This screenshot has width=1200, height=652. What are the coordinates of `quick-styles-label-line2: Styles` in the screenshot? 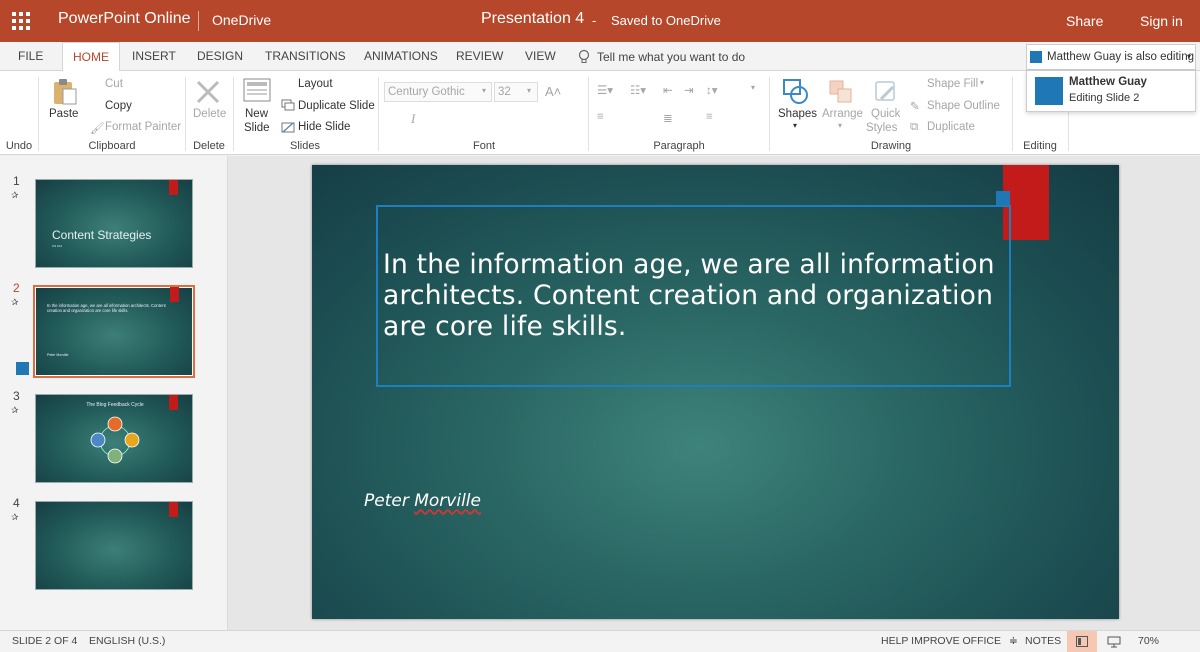 It's located at (881, 128).